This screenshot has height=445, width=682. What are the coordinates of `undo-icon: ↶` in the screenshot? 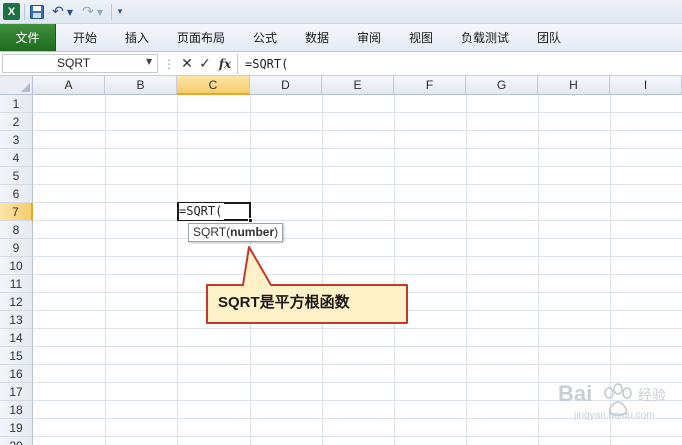 It's located at (58, 12).